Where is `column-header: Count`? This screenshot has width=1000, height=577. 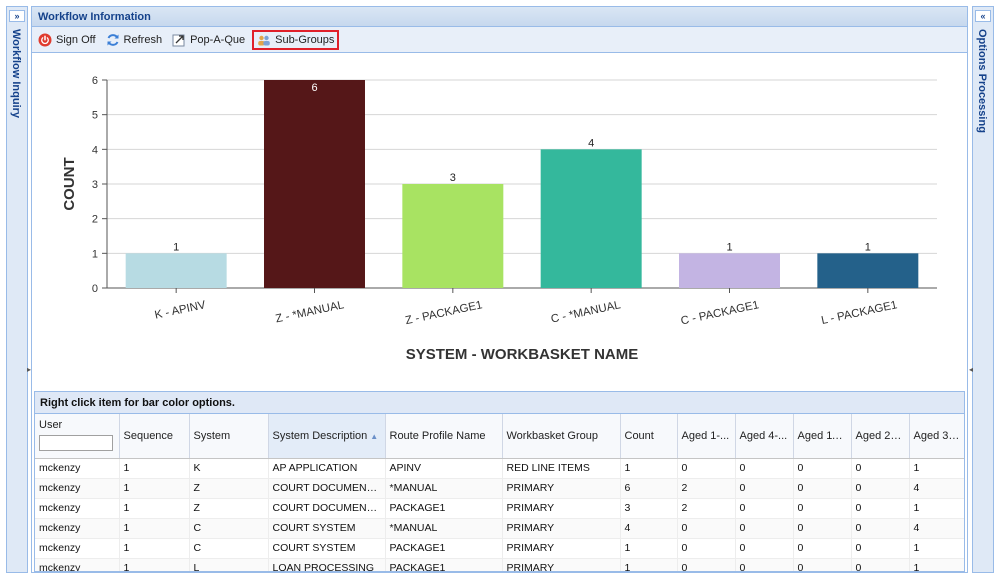 column-header: Count is located at coordinates (649, 436).